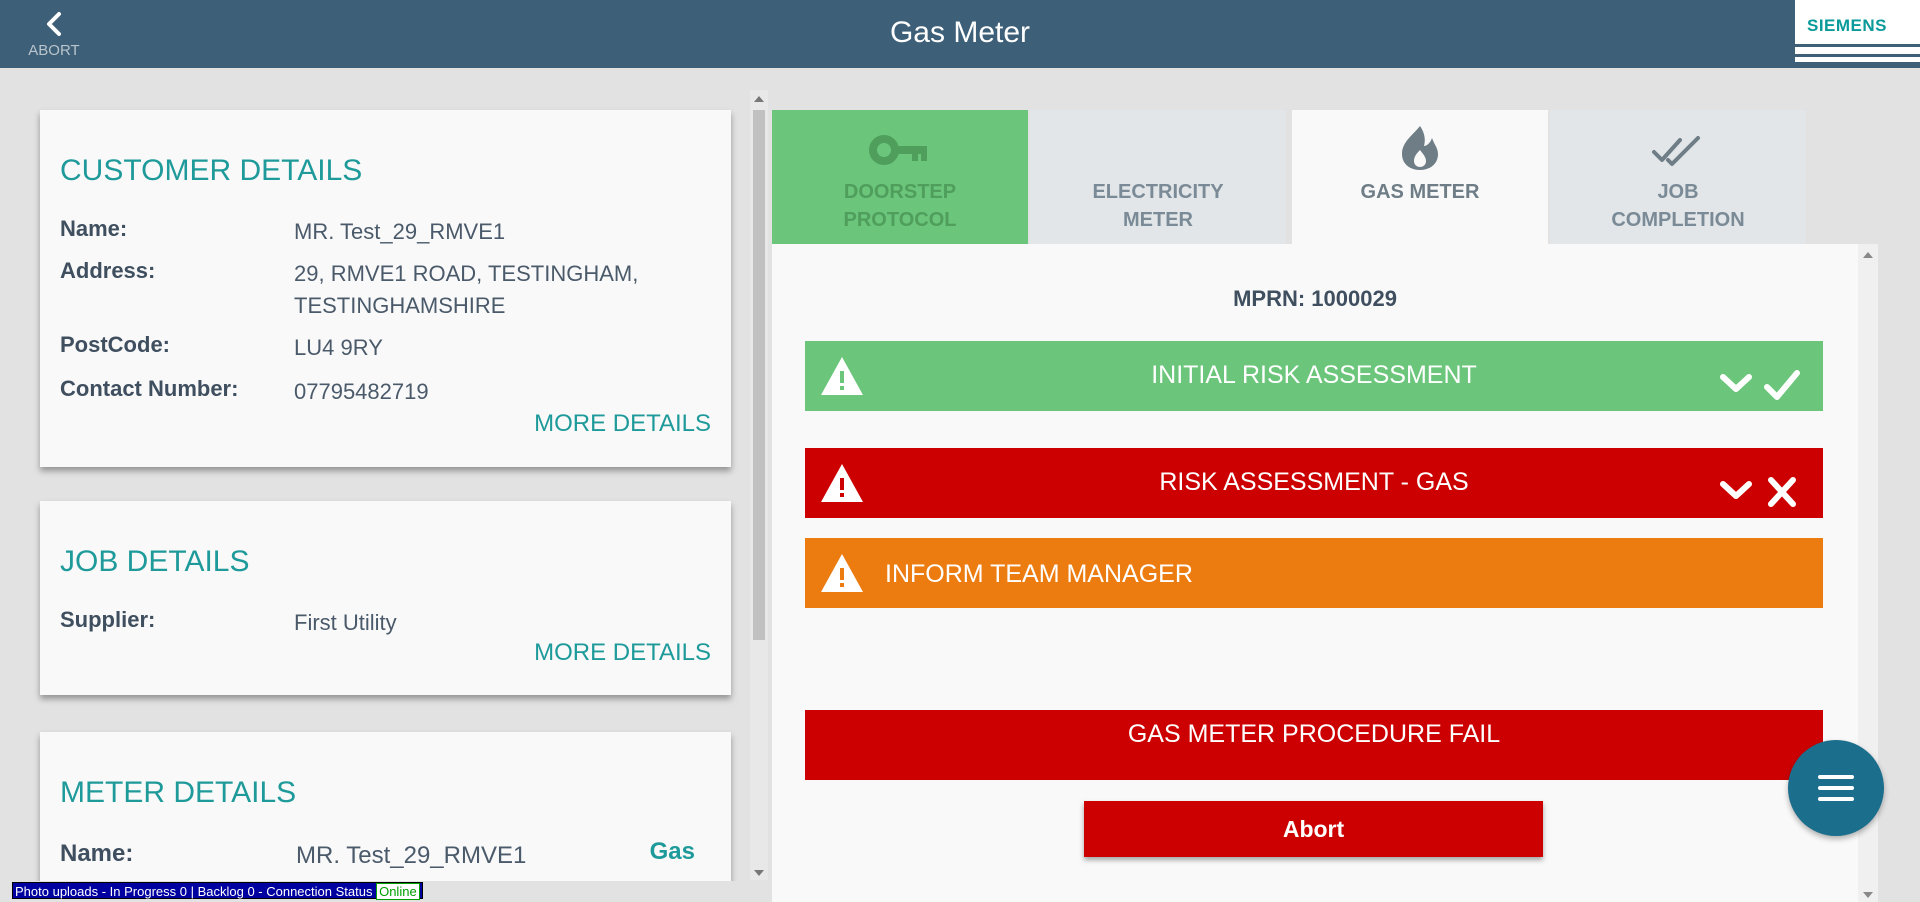 Image resolution: width=1920 pixels, height=902 pixels. I want to click on tab-doorstep-protocol: DOORSTEP PROTOCOL, so click(900, 177).